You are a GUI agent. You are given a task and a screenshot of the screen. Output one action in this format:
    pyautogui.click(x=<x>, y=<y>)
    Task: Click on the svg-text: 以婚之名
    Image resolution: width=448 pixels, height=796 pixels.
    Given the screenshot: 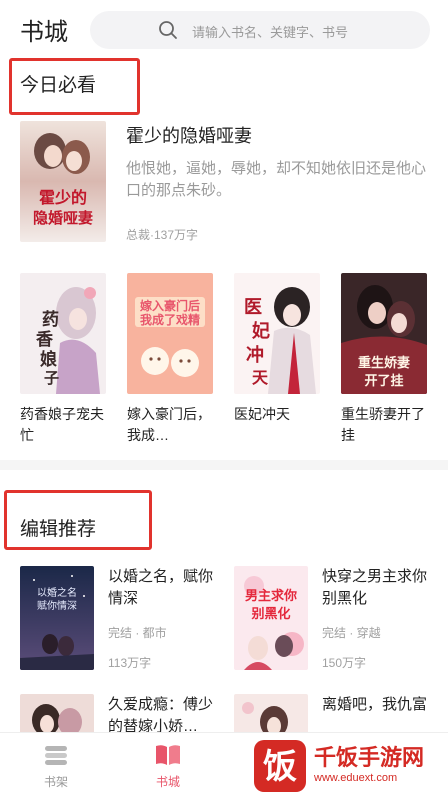 What is the action you would take?
    pyautogui.click(x=57, y=592)
    